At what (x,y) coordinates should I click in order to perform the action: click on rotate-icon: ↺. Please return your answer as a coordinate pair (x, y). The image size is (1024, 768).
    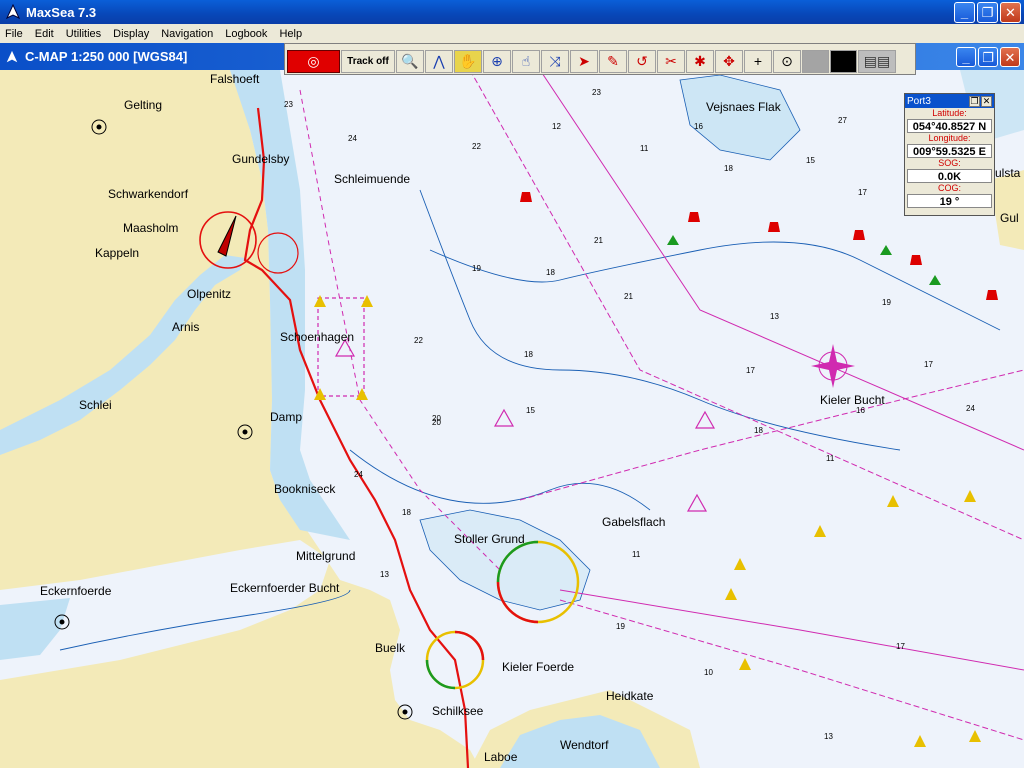
    Looking at the image, I should click on (642, 61).